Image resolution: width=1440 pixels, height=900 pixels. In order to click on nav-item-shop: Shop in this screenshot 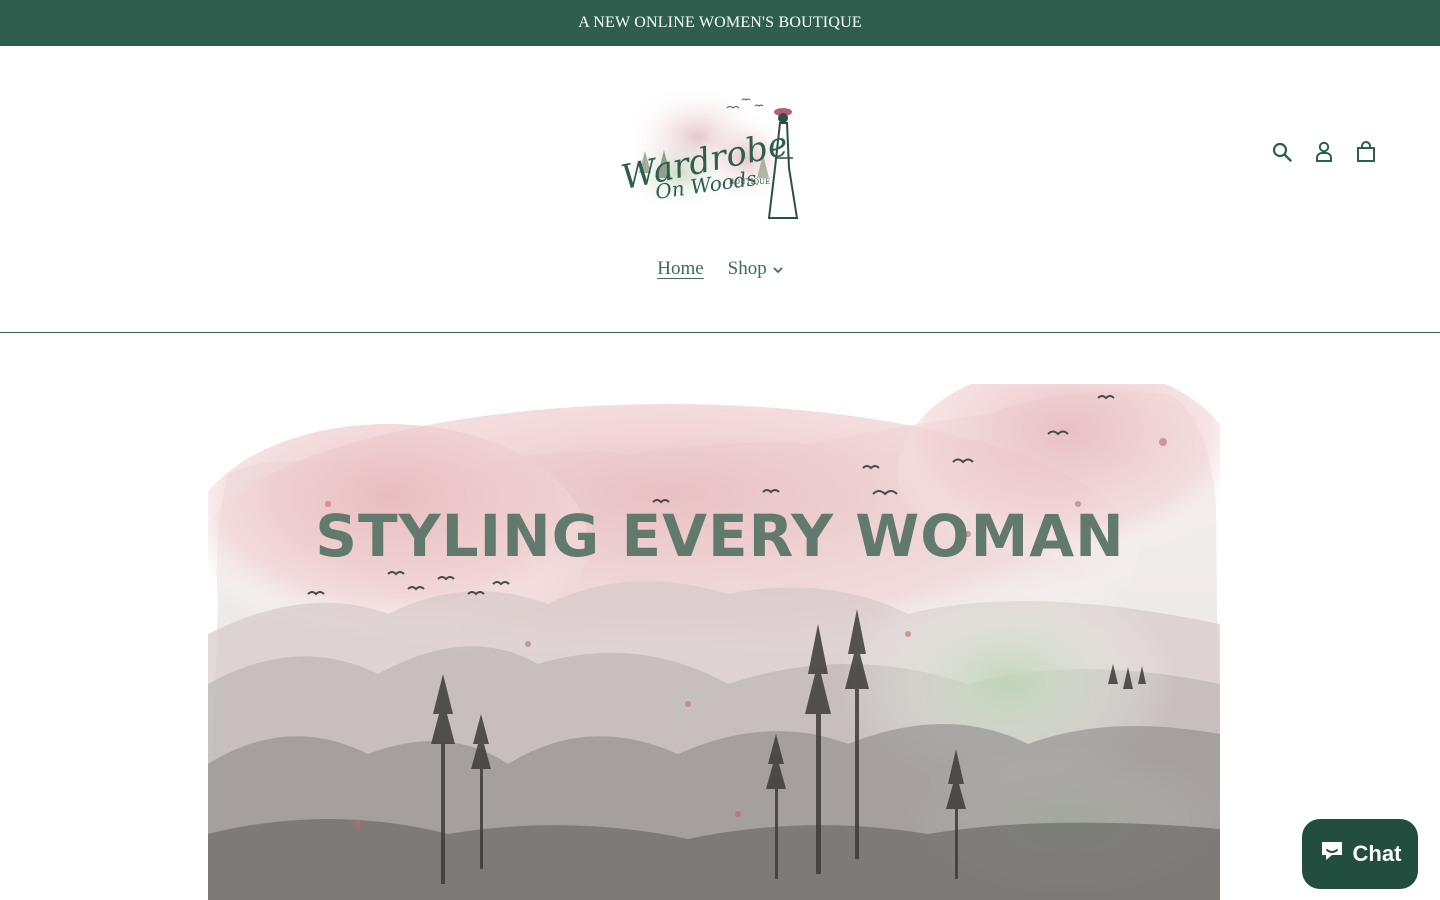, I will do `click(755, 269)`.